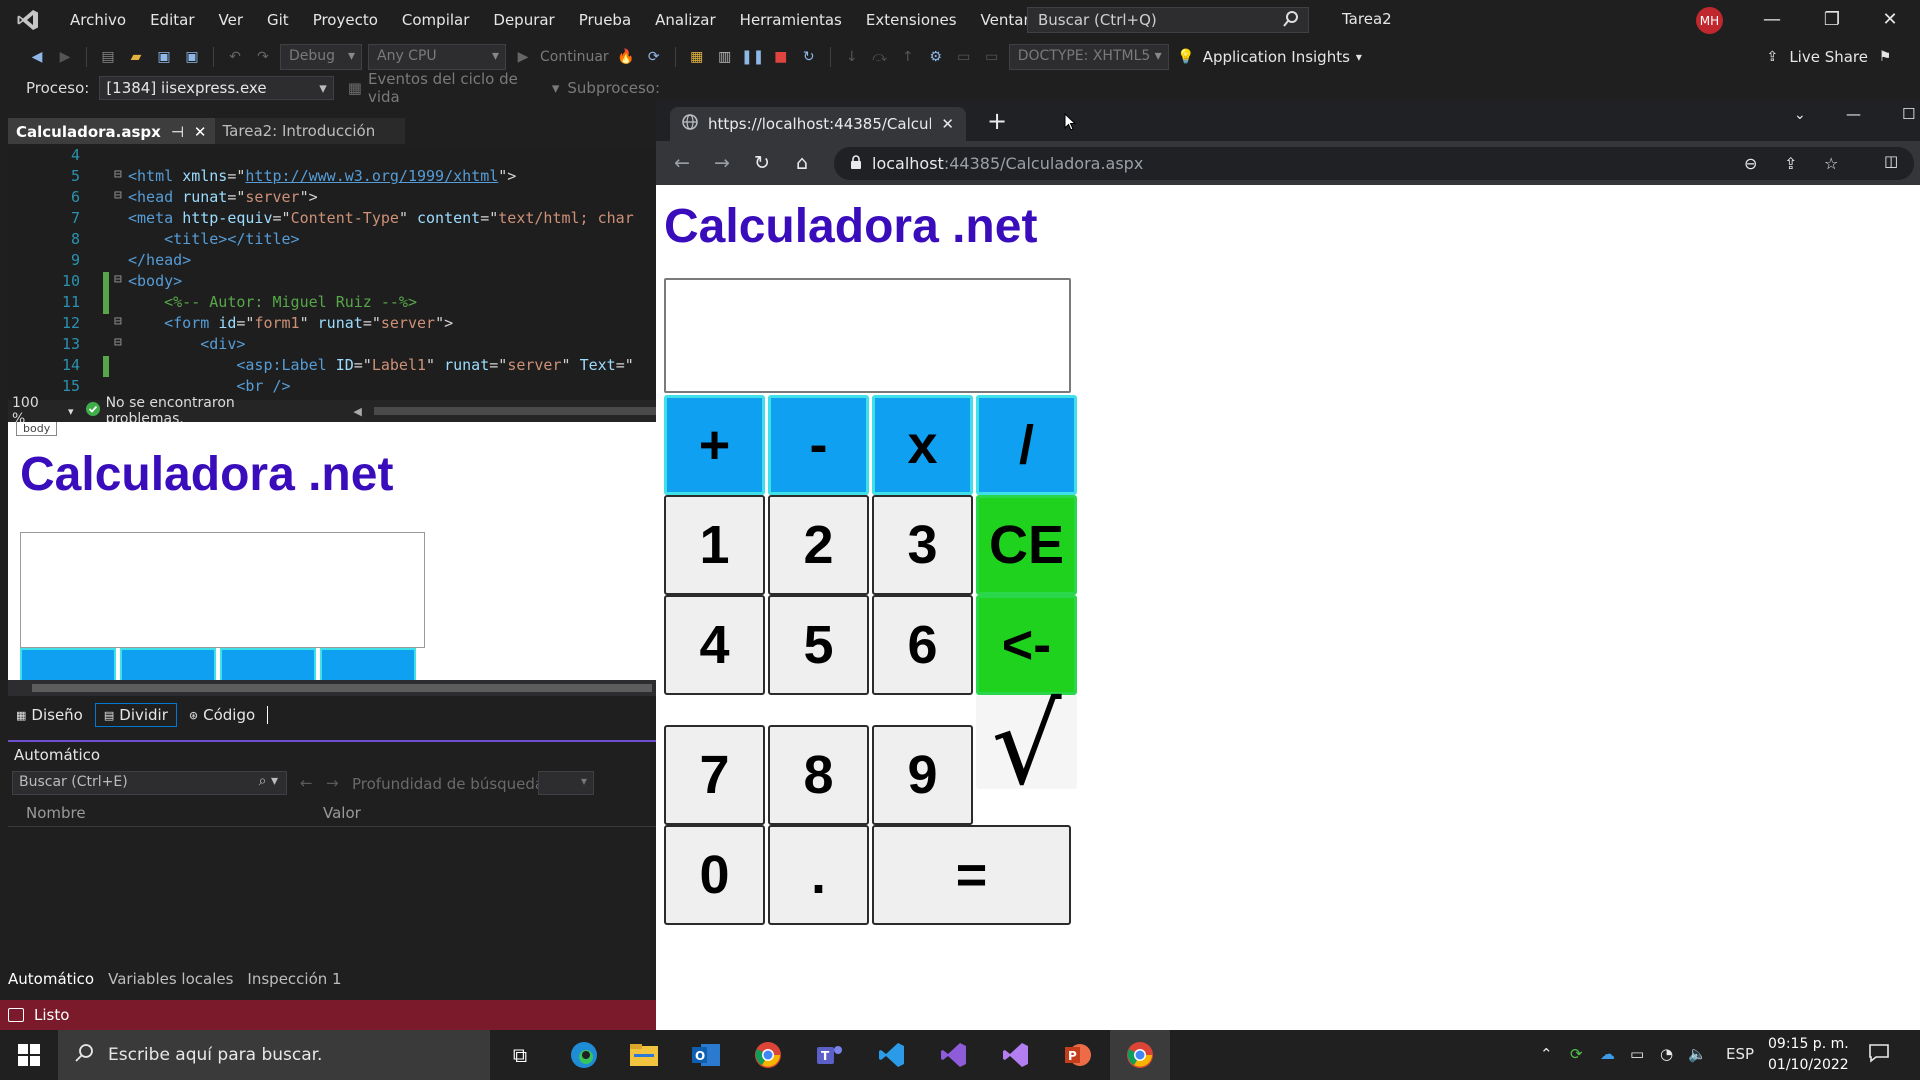 Image resolution: width=1920 pixels, height=1080 pixels. I want to click on edge-icon, so click(584, 1055).